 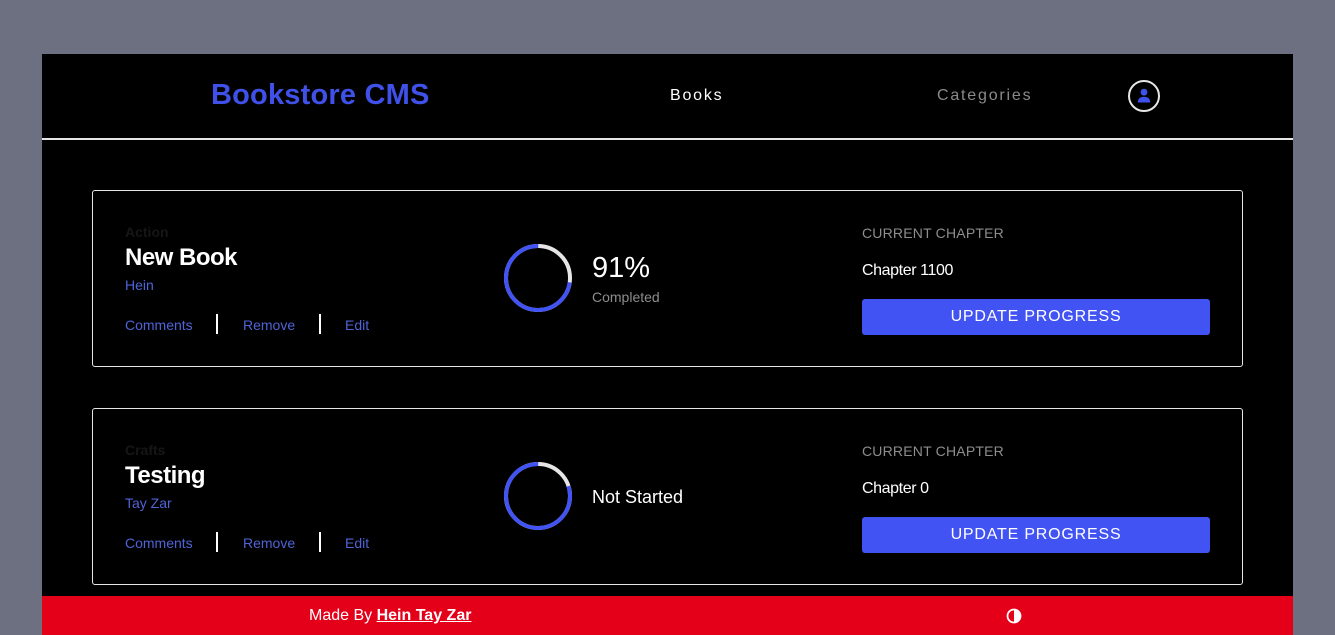 I want to click on progress-percent: 91%, so click(x=621, y=268).